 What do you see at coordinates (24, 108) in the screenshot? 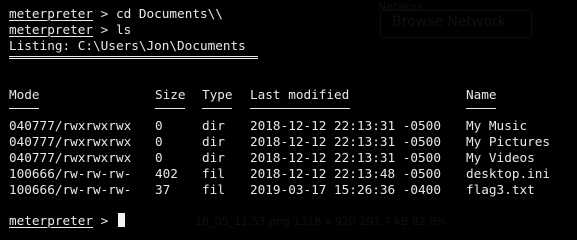
I see `column-rule-mode` at bounding box center [24, 108].